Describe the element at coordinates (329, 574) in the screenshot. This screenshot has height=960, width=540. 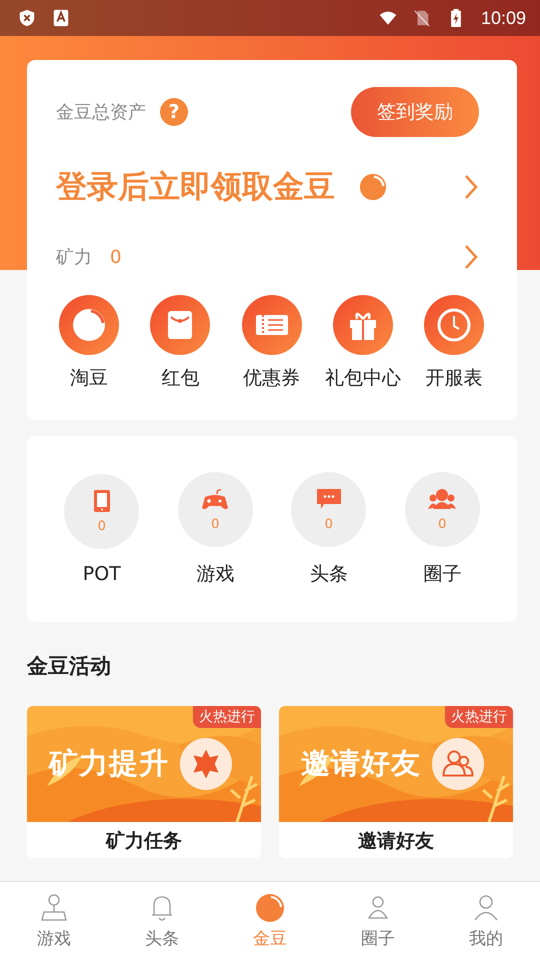
I see `stat-label: 头条` at that location.